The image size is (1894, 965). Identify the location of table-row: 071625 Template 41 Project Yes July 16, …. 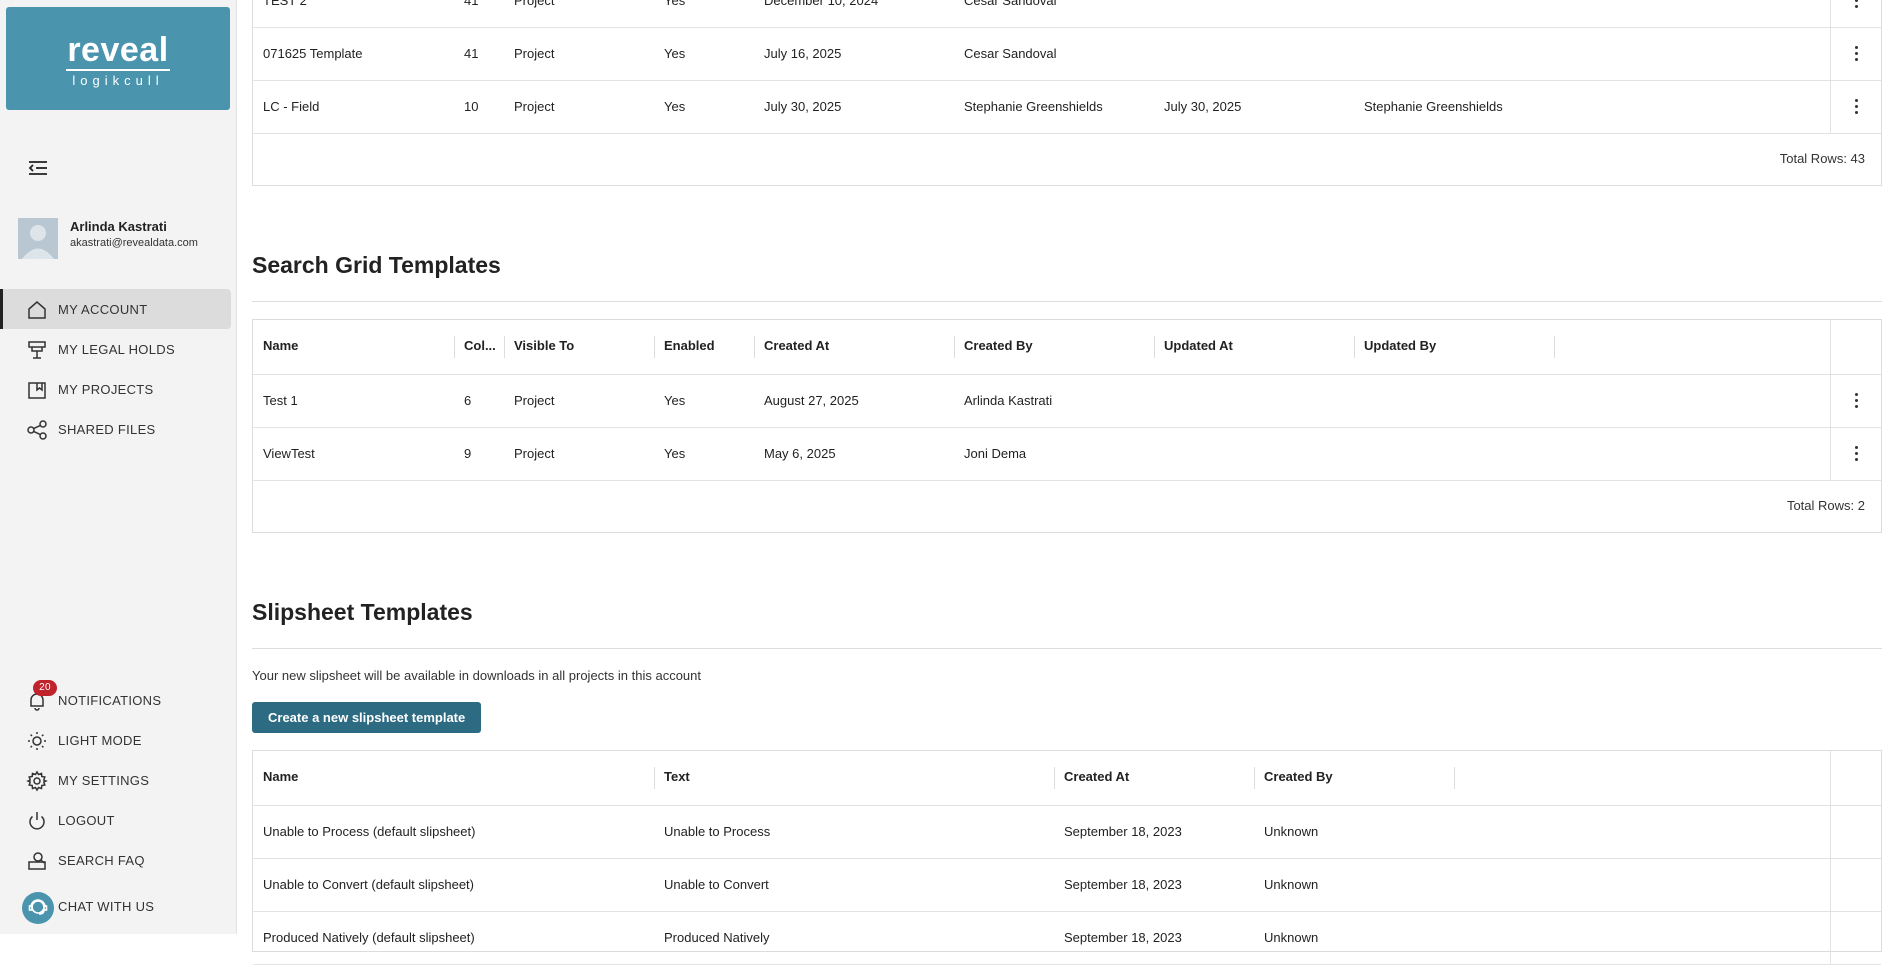
(1067, 54).